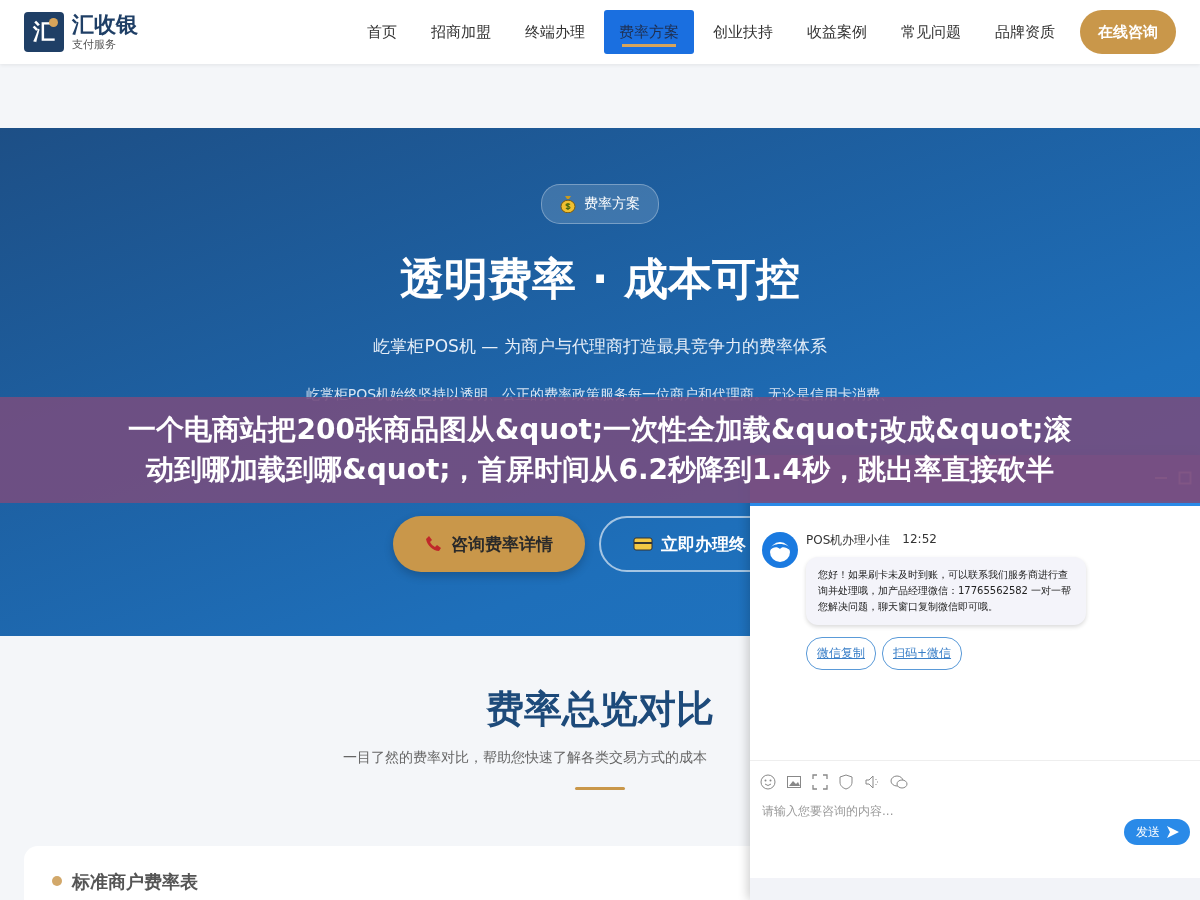 This screenshot has width=1200, height=900. Describe the element at coordinates (568, 204) in the screenshot. I see `money-bag-icon` at that location.